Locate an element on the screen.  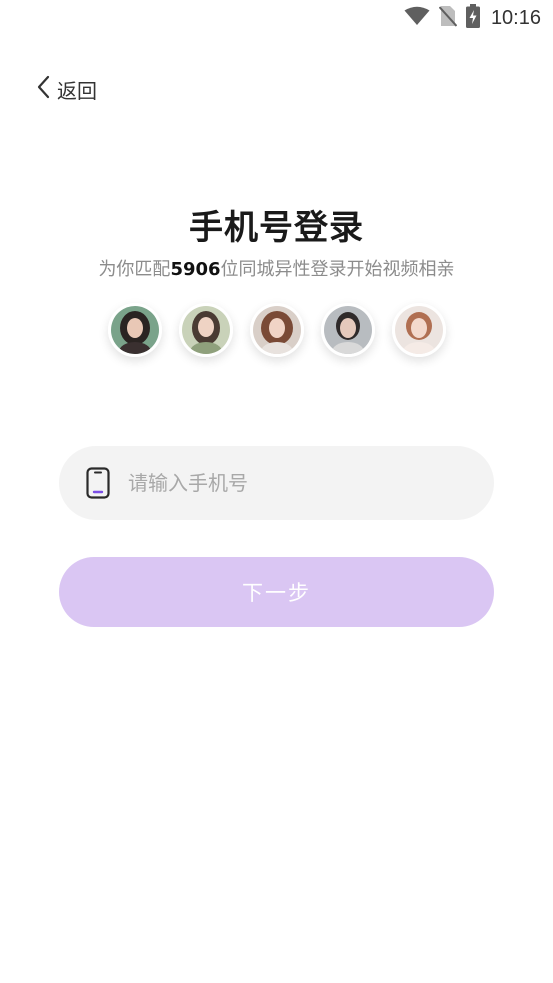
battery-charging-icon is located at coordinates (472, 18).